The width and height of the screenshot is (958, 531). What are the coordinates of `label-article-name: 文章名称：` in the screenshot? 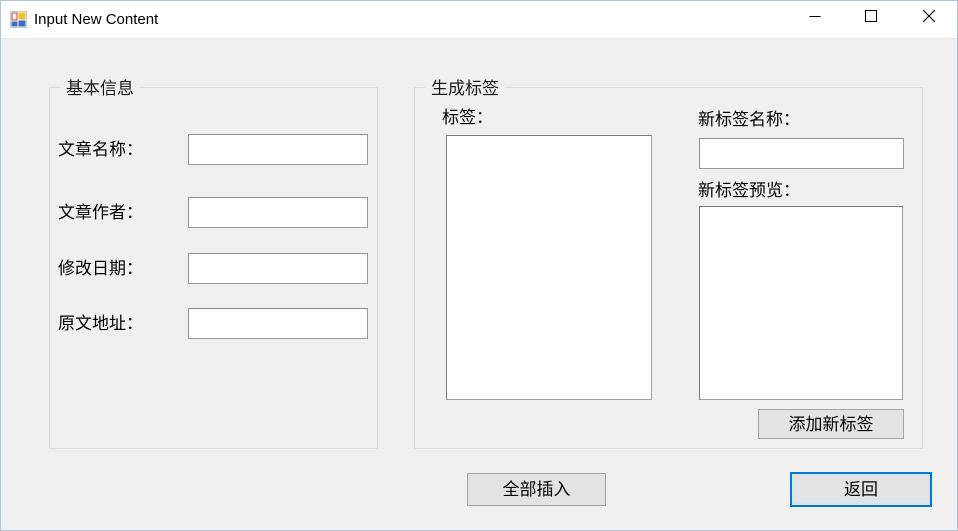 It's located at (100, 149).